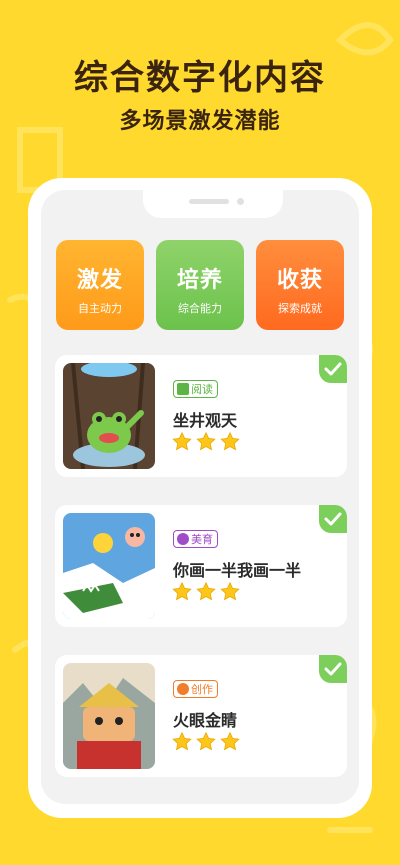 This screenshot has height=865, width=400. What do you see at coordinates (299, 280) in the screenshot?
I see `tile-title: 收获` at bounding box center [299, 280].